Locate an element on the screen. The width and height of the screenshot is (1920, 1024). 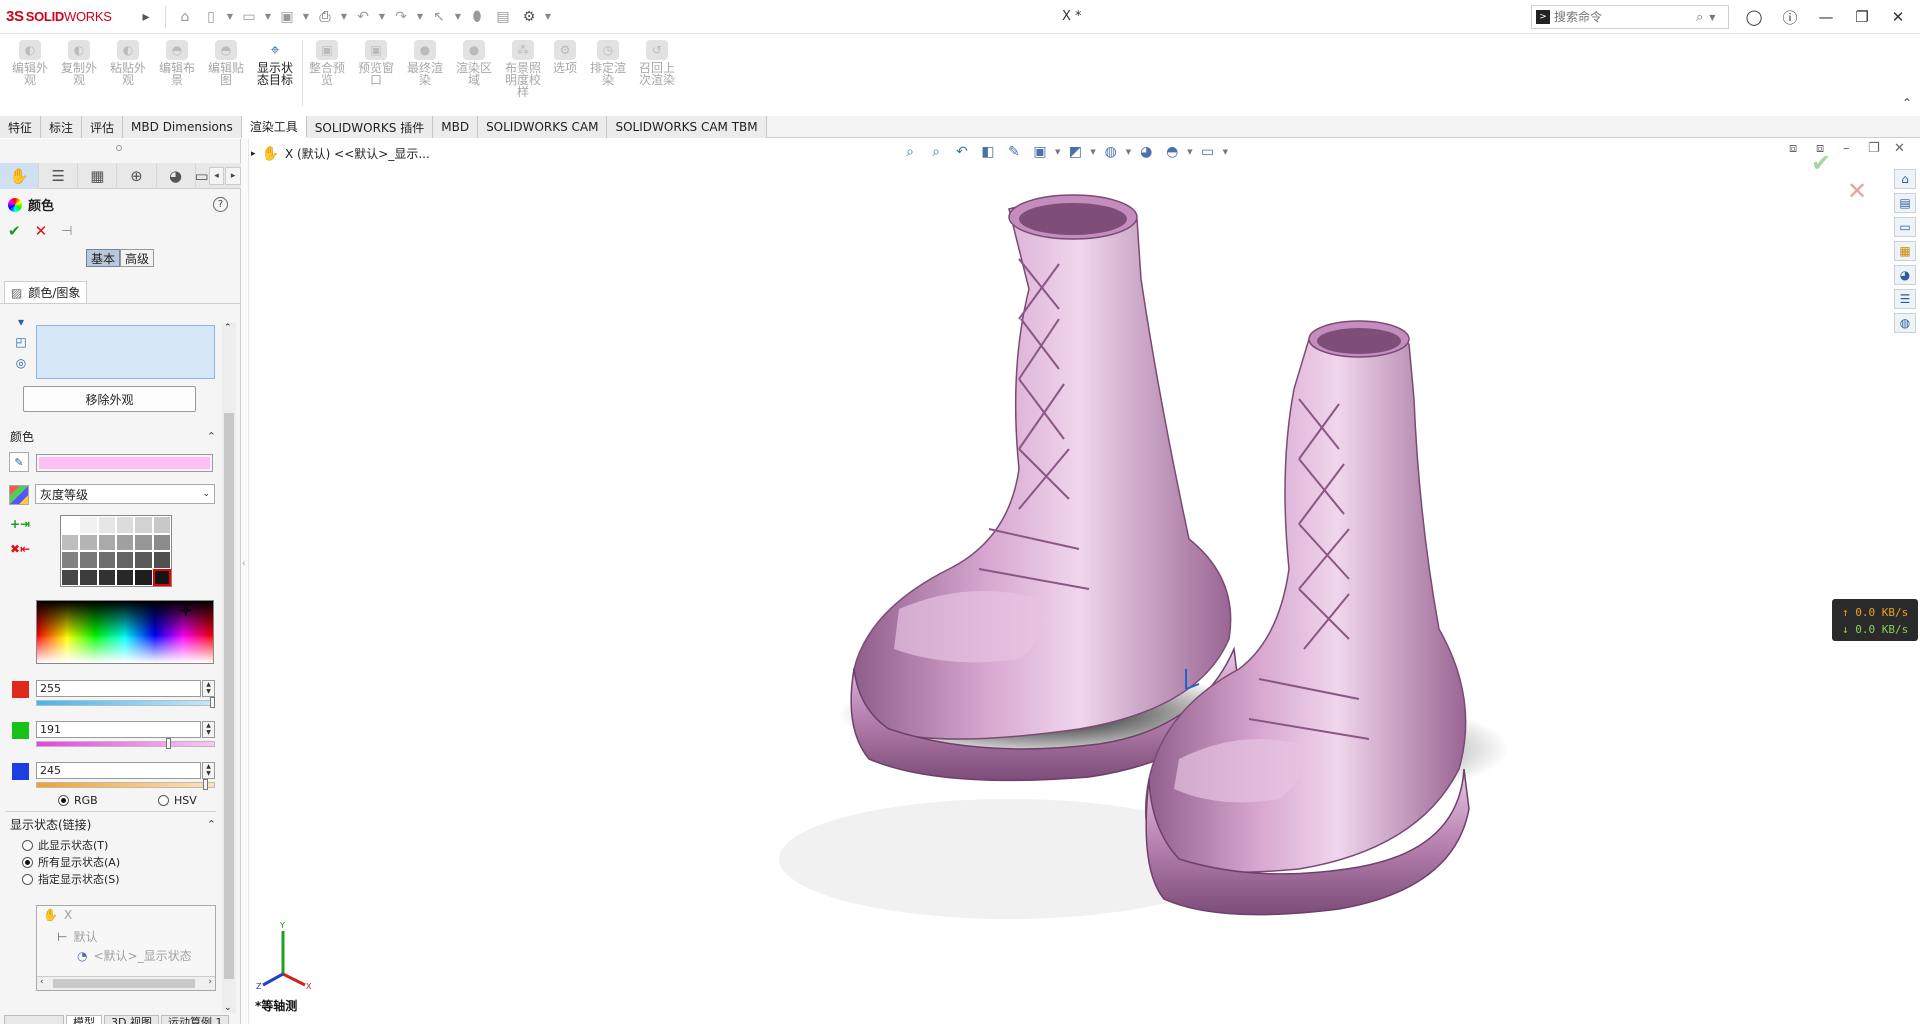
tab-model: 模型 is located at coordinates (84, 1019).